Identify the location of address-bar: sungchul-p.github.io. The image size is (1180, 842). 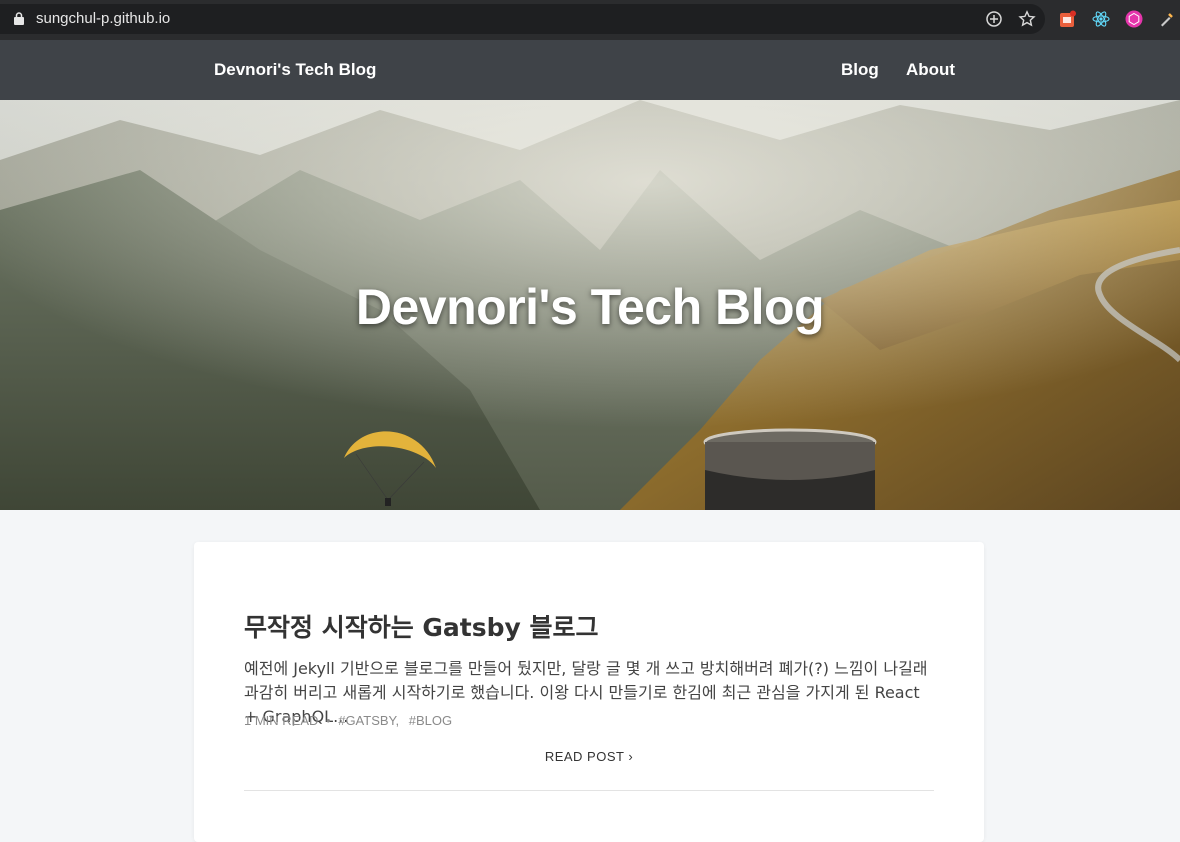
(522, 19).